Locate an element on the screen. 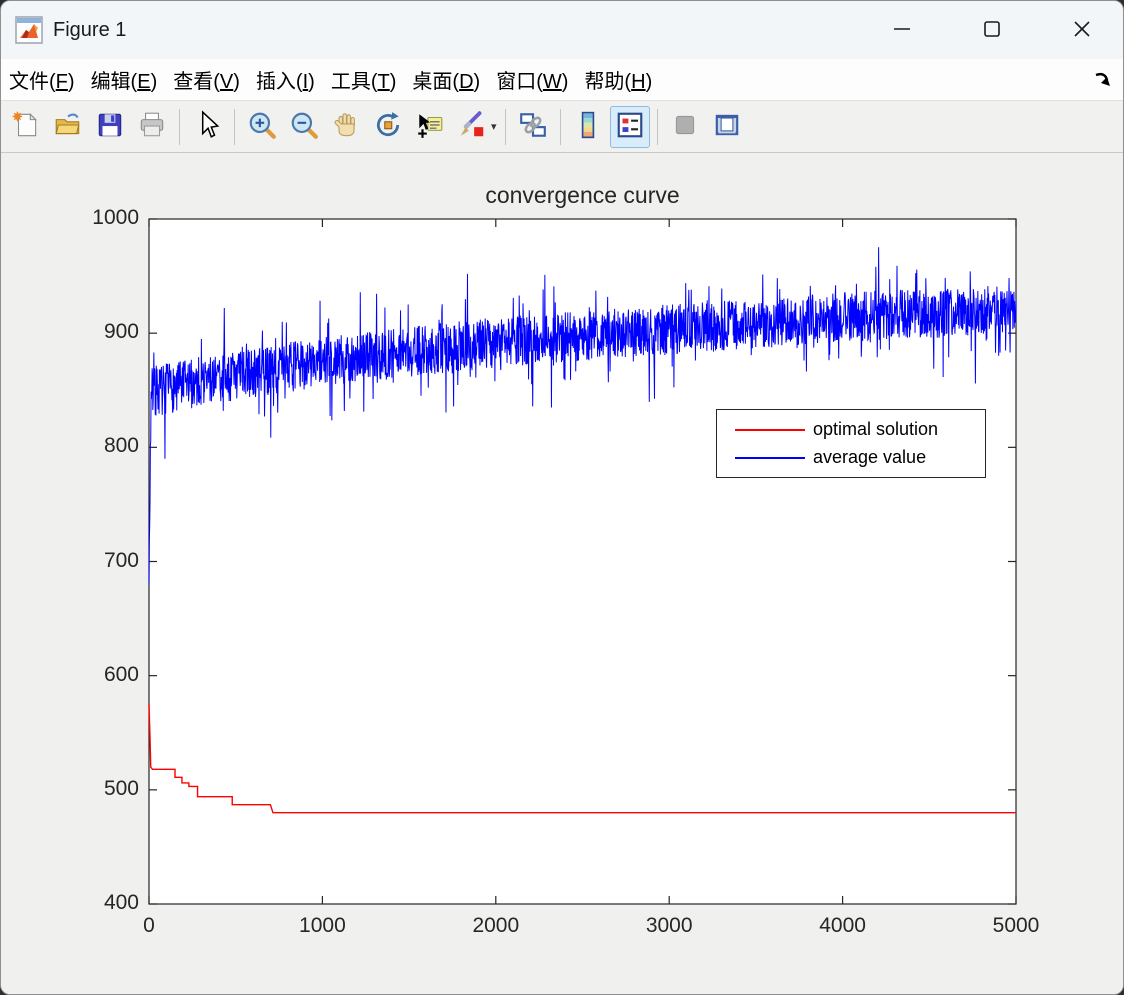 The width and height of the screenshot is (1124, 995). toolbar: ▾ is located at coordinates (562, 127).